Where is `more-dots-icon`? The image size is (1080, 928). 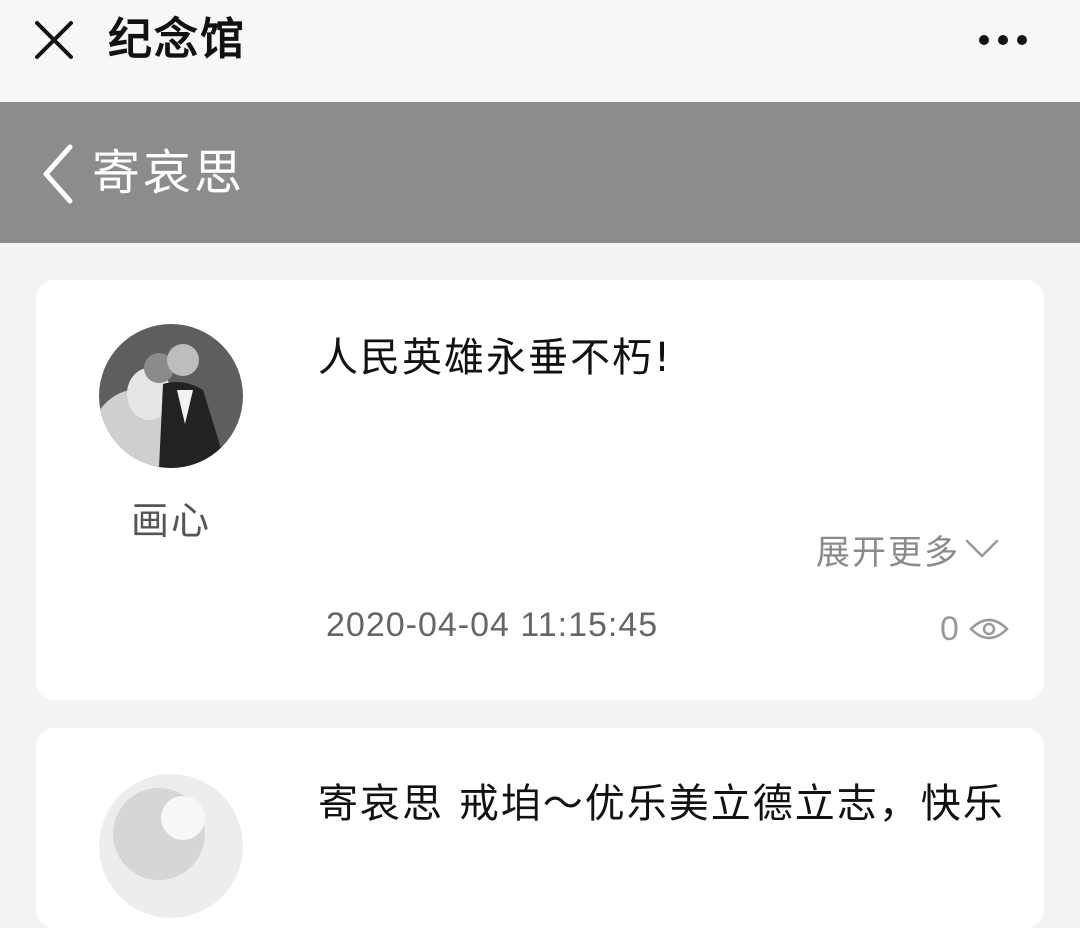 more-dots-icon is located at coordinates (1003, 40).